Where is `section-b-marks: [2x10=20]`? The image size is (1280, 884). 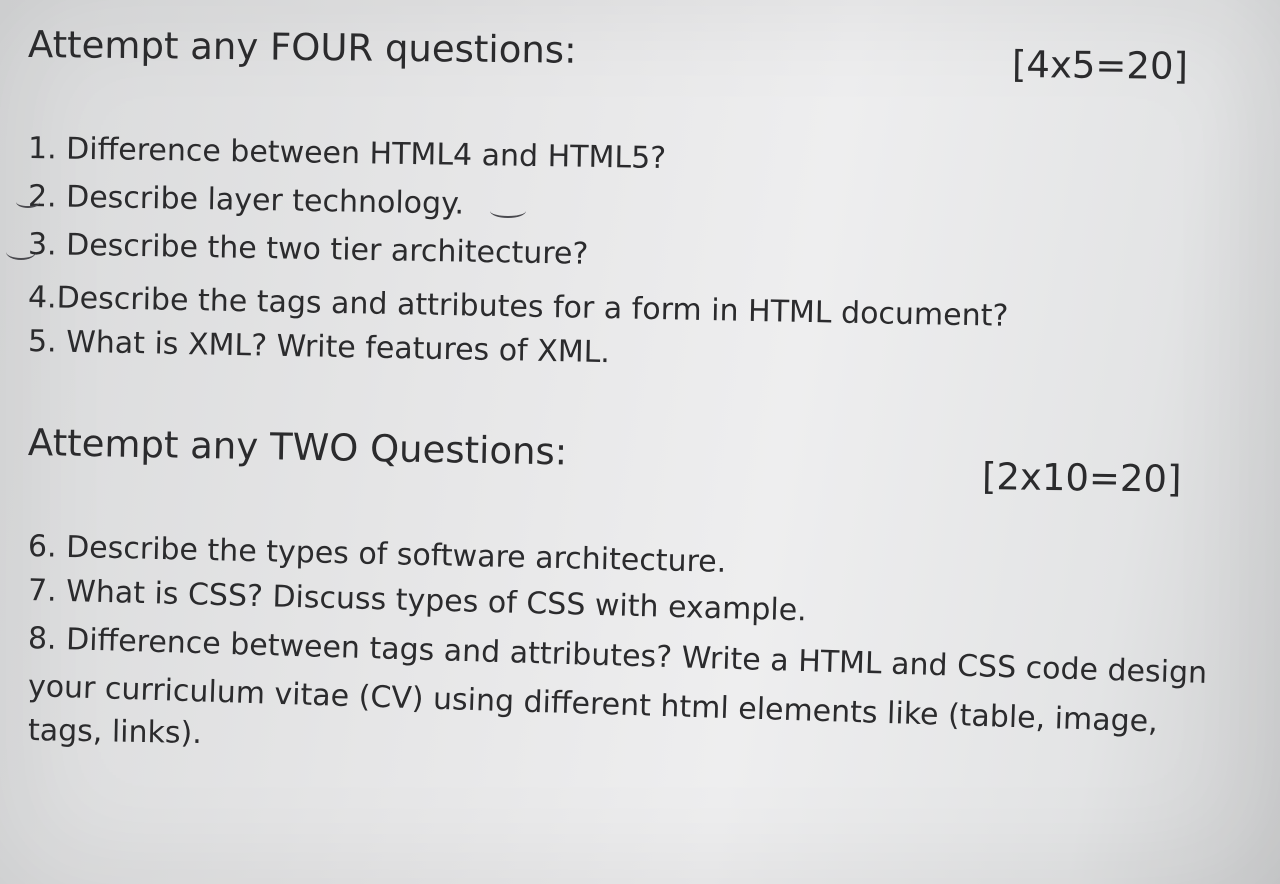 section-b-marks: [2x10=20] is located at coordinates (1081, 478).